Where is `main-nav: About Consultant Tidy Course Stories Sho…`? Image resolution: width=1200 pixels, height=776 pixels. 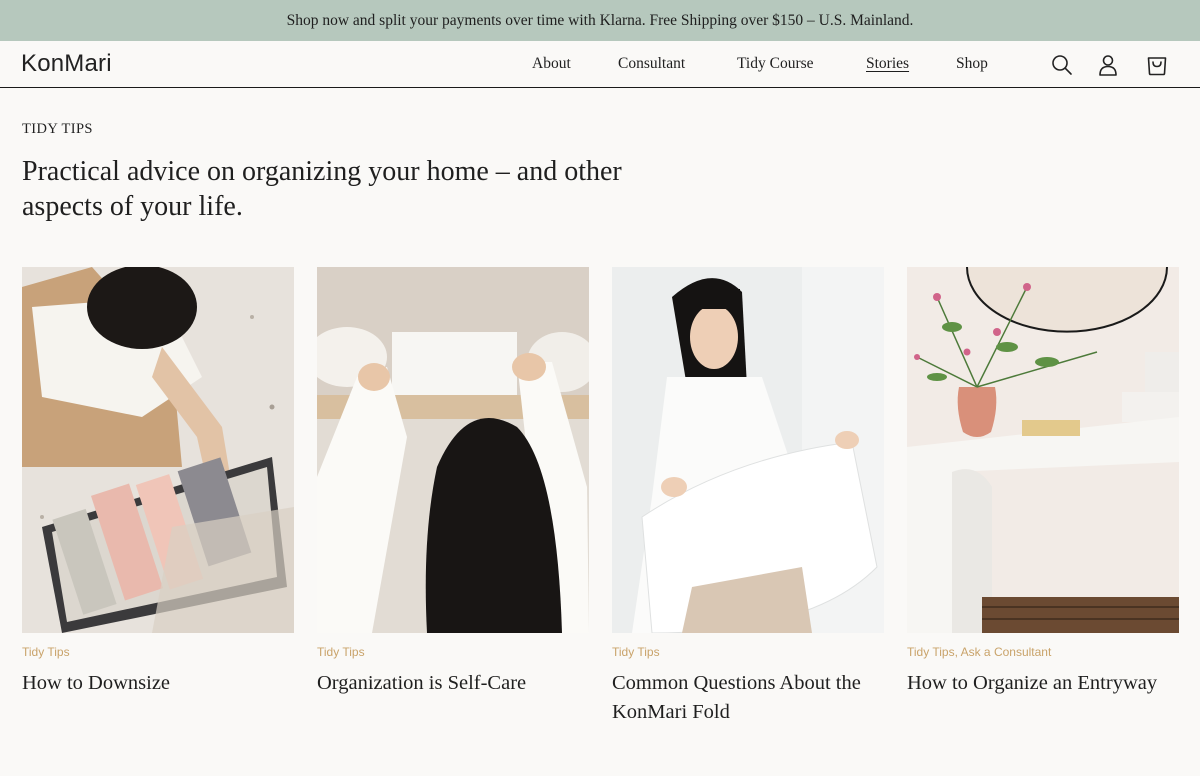 main-nav: About Consultant Tidy Course Stories Sho… is located at coordinates (600, 64).